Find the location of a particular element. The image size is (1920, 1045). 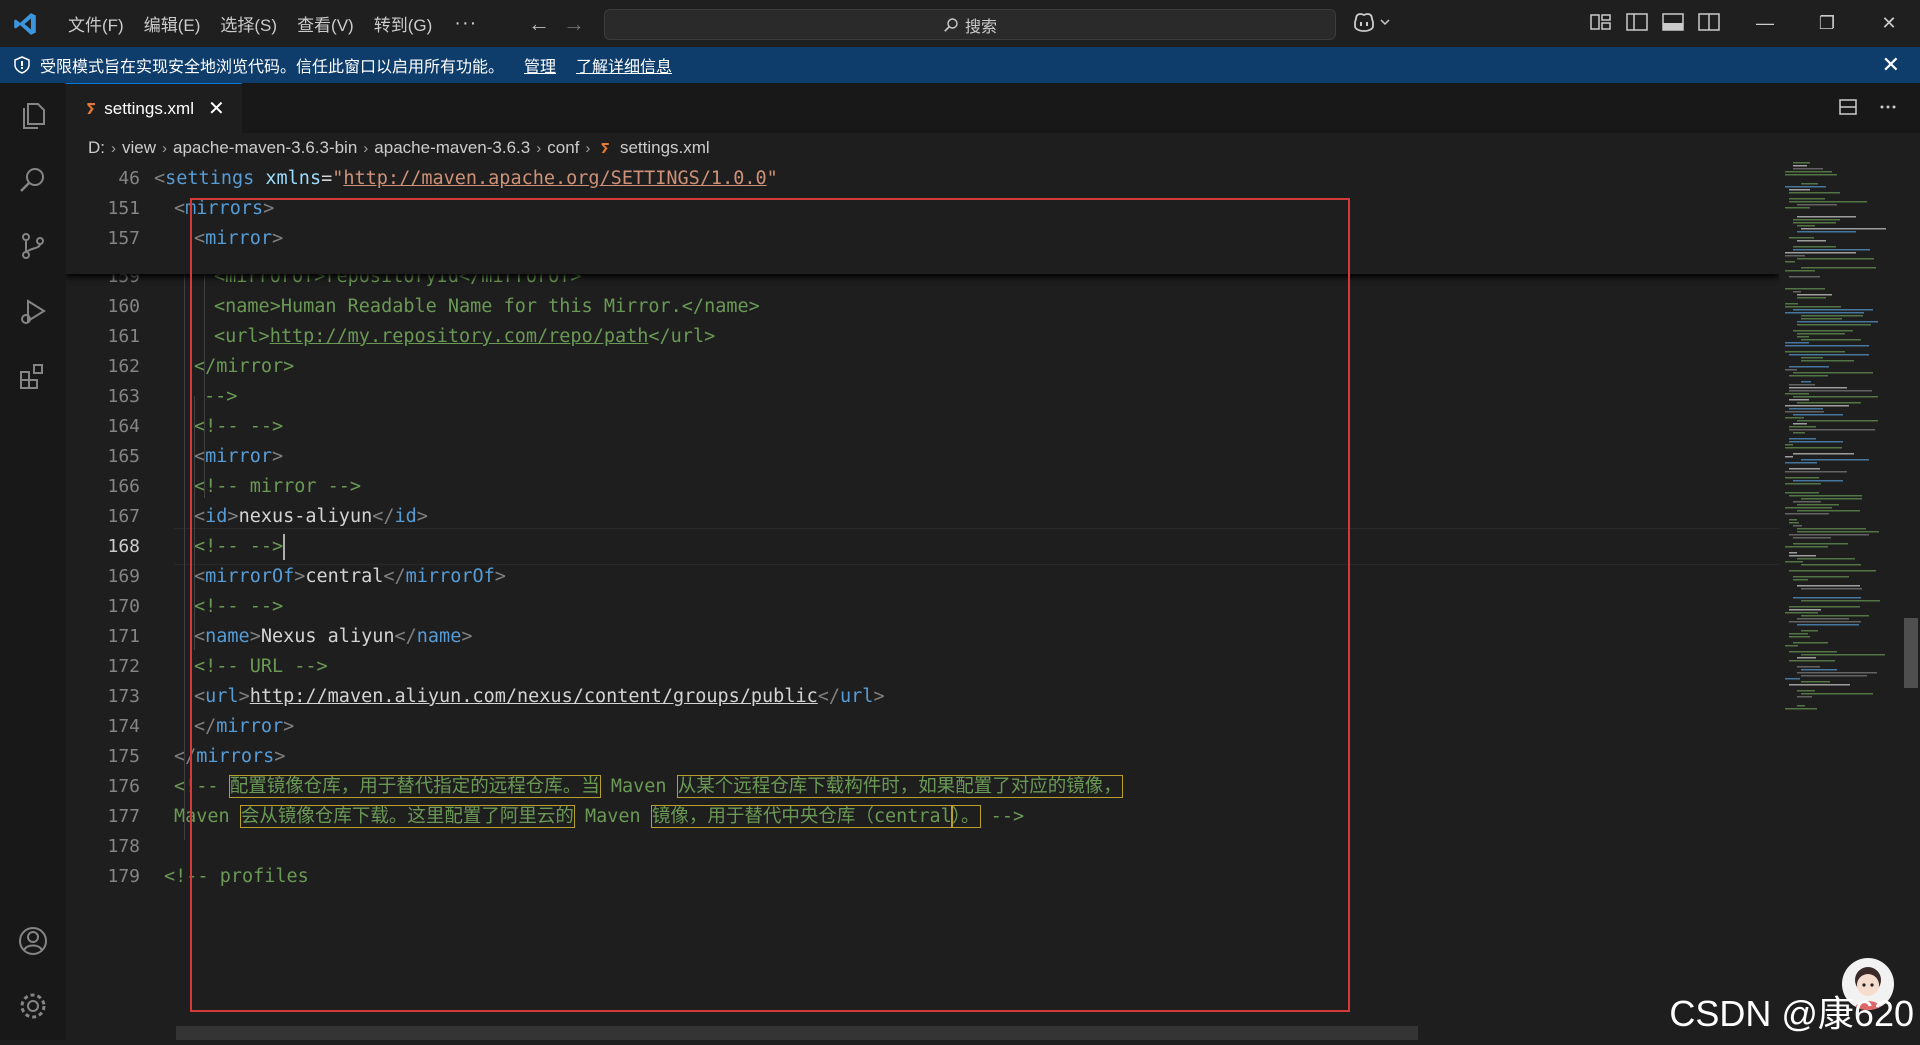

minimap-preview is located at coordinates (1835, 436).